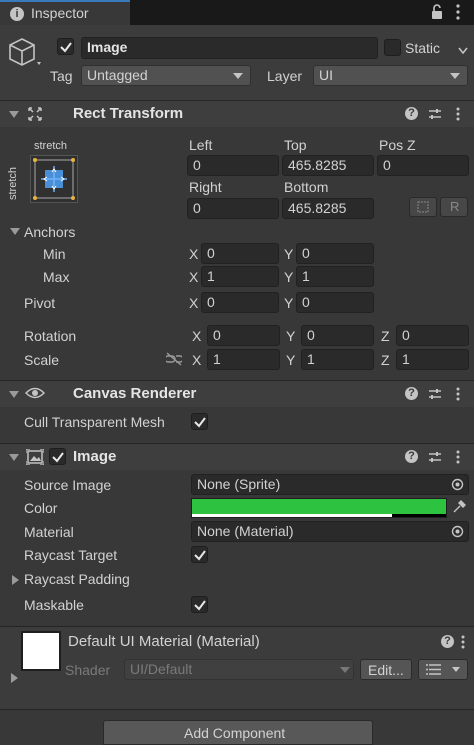 Image resolution: width=474 pixels, height=745 pixels. What do you see at coordinates (194, 254) in the screenshot?
I see `min-x-axis: X` at bounding box center [194, 254].